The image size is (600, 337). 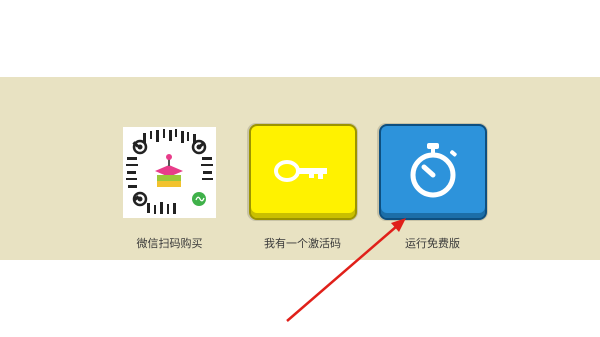 I want to click on wechat-qr-code, so click(x=169, y=172).